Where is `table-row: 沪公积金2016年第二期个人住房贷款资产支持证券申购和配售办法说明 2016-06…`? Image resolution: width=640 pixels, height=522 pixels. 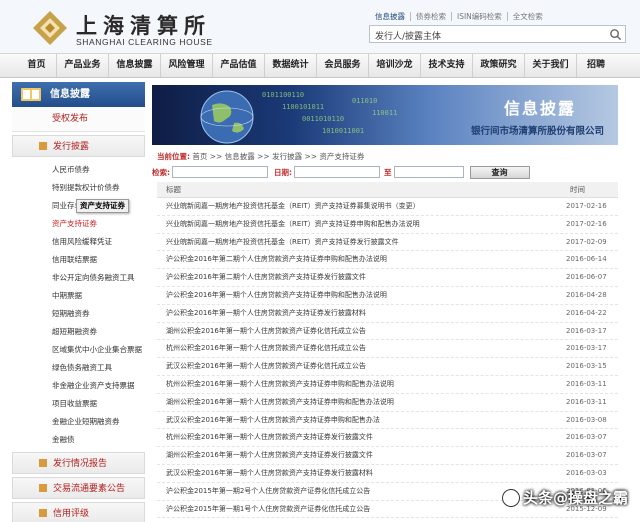
table-row: 沪公积金2016年第二期个人住房贷款资产支持证券申购和配售办法说明 2016-06… is located at coordinates (387, 260).